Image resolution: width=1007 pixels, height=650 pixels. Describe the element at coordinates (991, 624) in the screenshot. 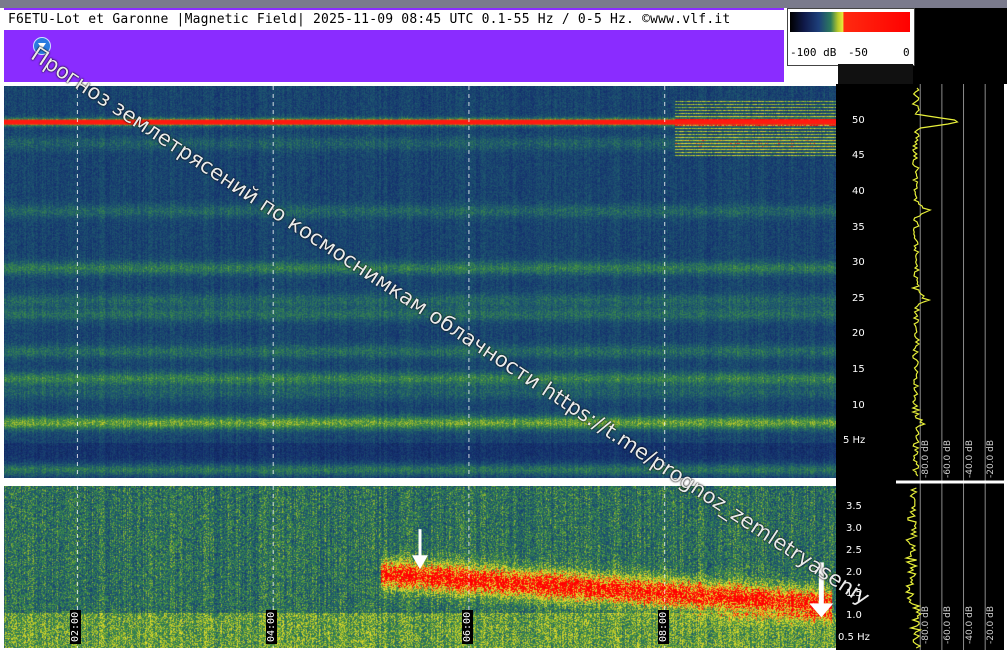

I see `db-tick-label-low: -20.0 dB` at that location.